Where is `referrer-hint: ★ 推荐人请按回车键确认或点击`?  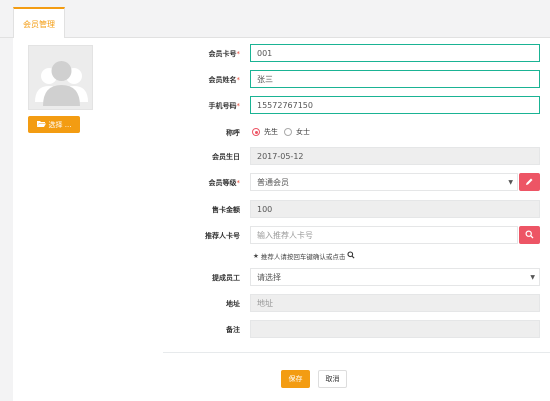 referrer-hint: ★ 推荐人请按回车键确认或点击 is located at coordinates (304, 256).